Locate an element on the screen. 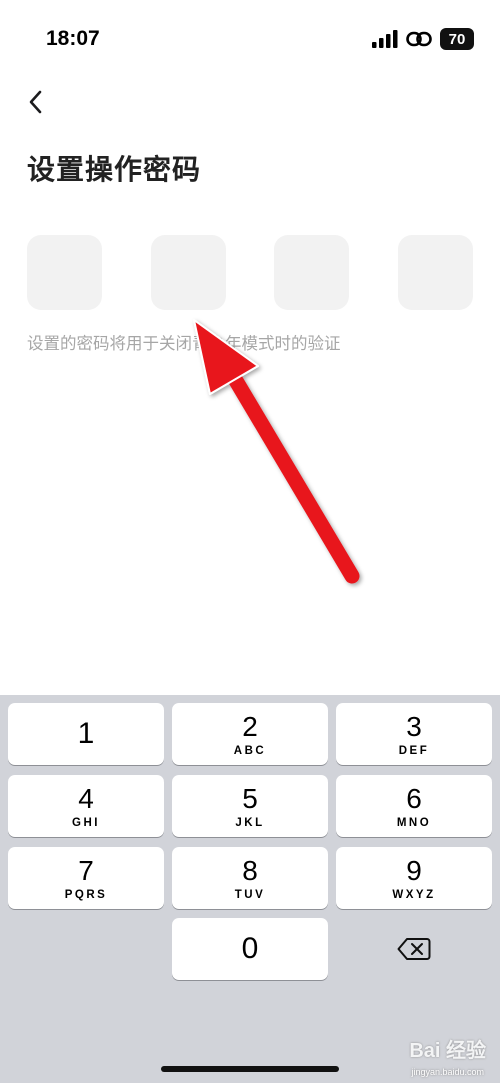  key-1: 1 is located at coordinates (86, 734).